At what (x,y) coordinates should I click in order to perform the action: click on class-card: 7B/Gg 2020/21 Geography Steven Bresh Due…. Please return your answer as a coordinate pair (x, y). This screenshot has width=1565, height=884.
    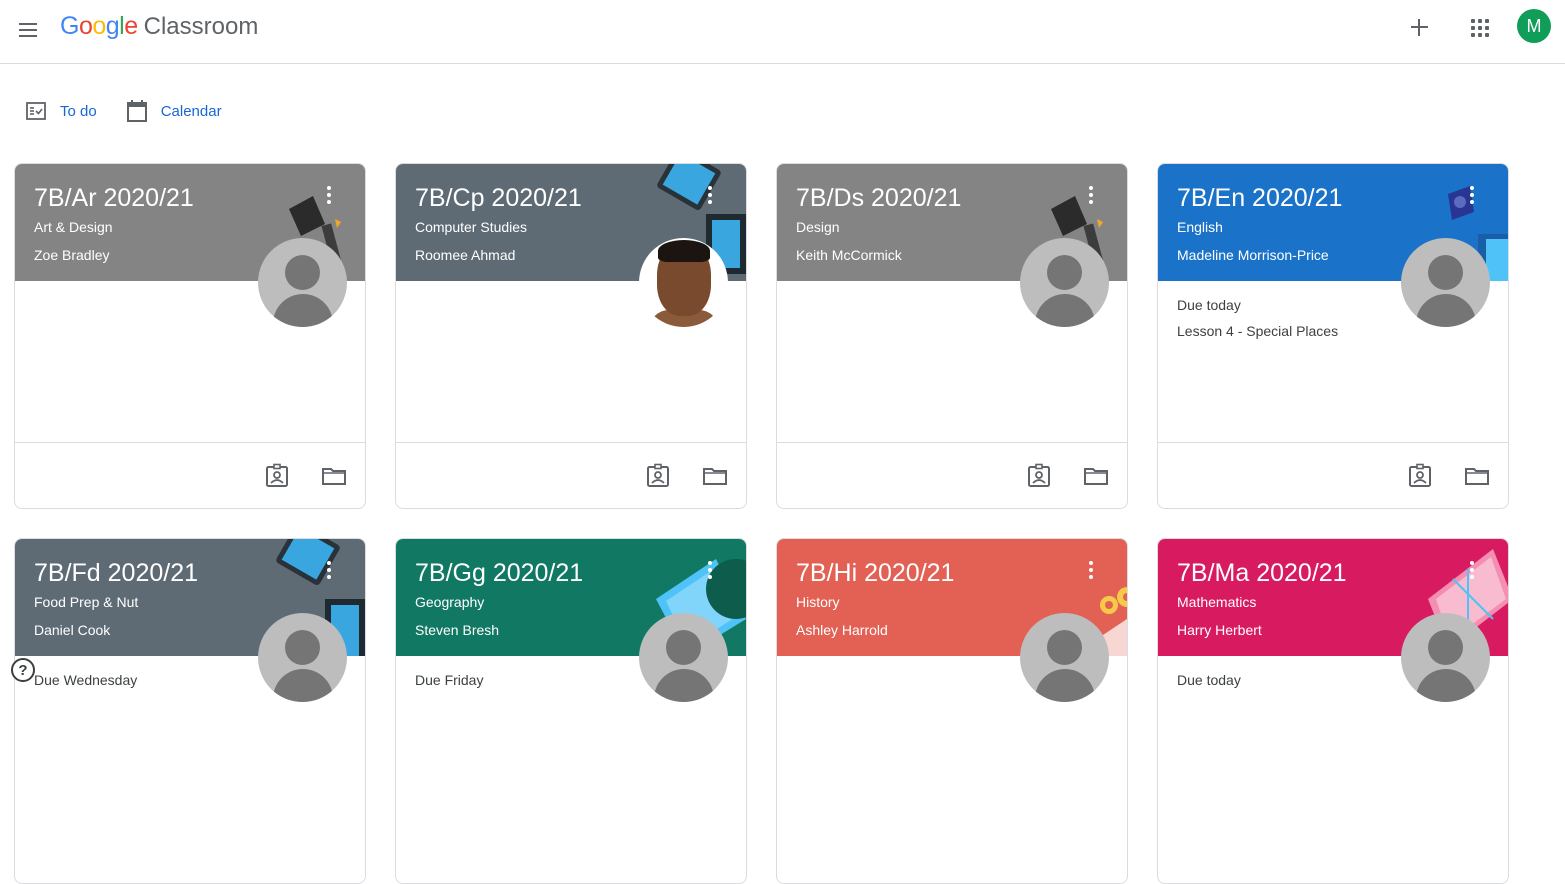
    Looking at the image, I should click on (571, 711).